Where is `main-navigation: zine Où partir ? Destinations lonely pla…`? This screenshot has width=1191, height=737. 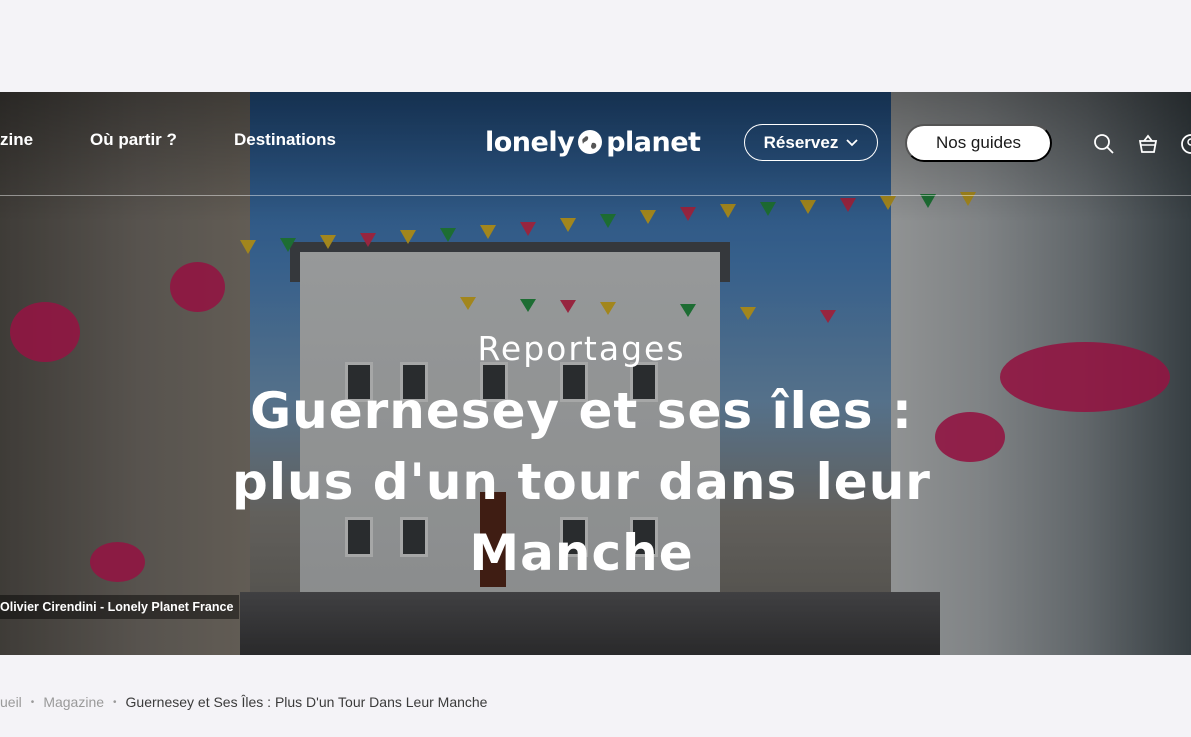 main-navigation: zine Où partir ? Destinations lonely pla… is located at coordinates (595, 144).